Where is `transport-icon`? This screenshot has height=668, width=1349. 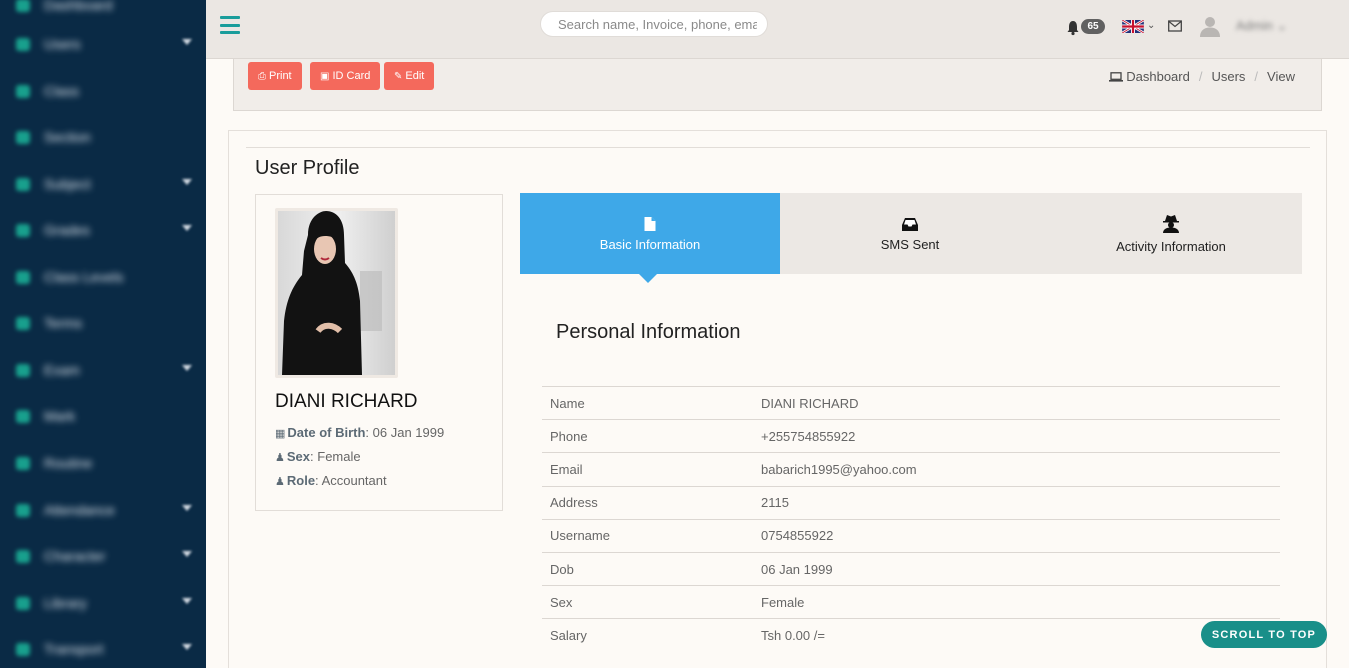 transport-icon is located at coordinates (23, 649).